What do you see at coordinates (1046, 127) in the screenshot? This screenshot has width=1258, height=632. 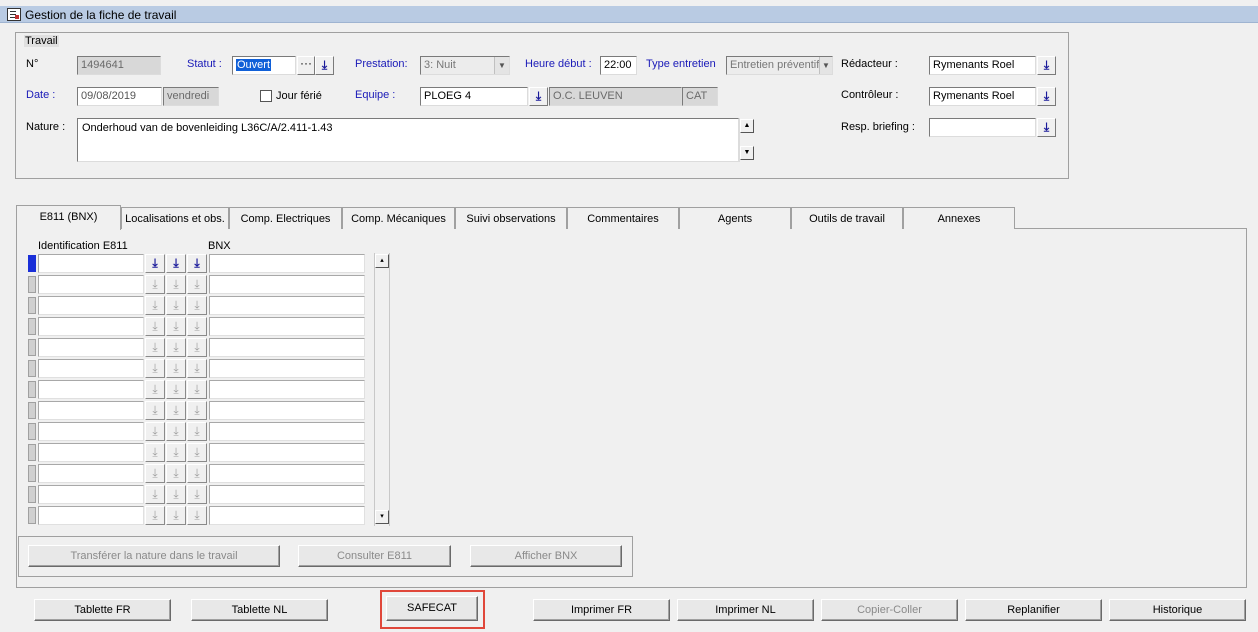 I see `resp-briefing-dropdown-icon: ⤓` at bounding box center [1046, 127].